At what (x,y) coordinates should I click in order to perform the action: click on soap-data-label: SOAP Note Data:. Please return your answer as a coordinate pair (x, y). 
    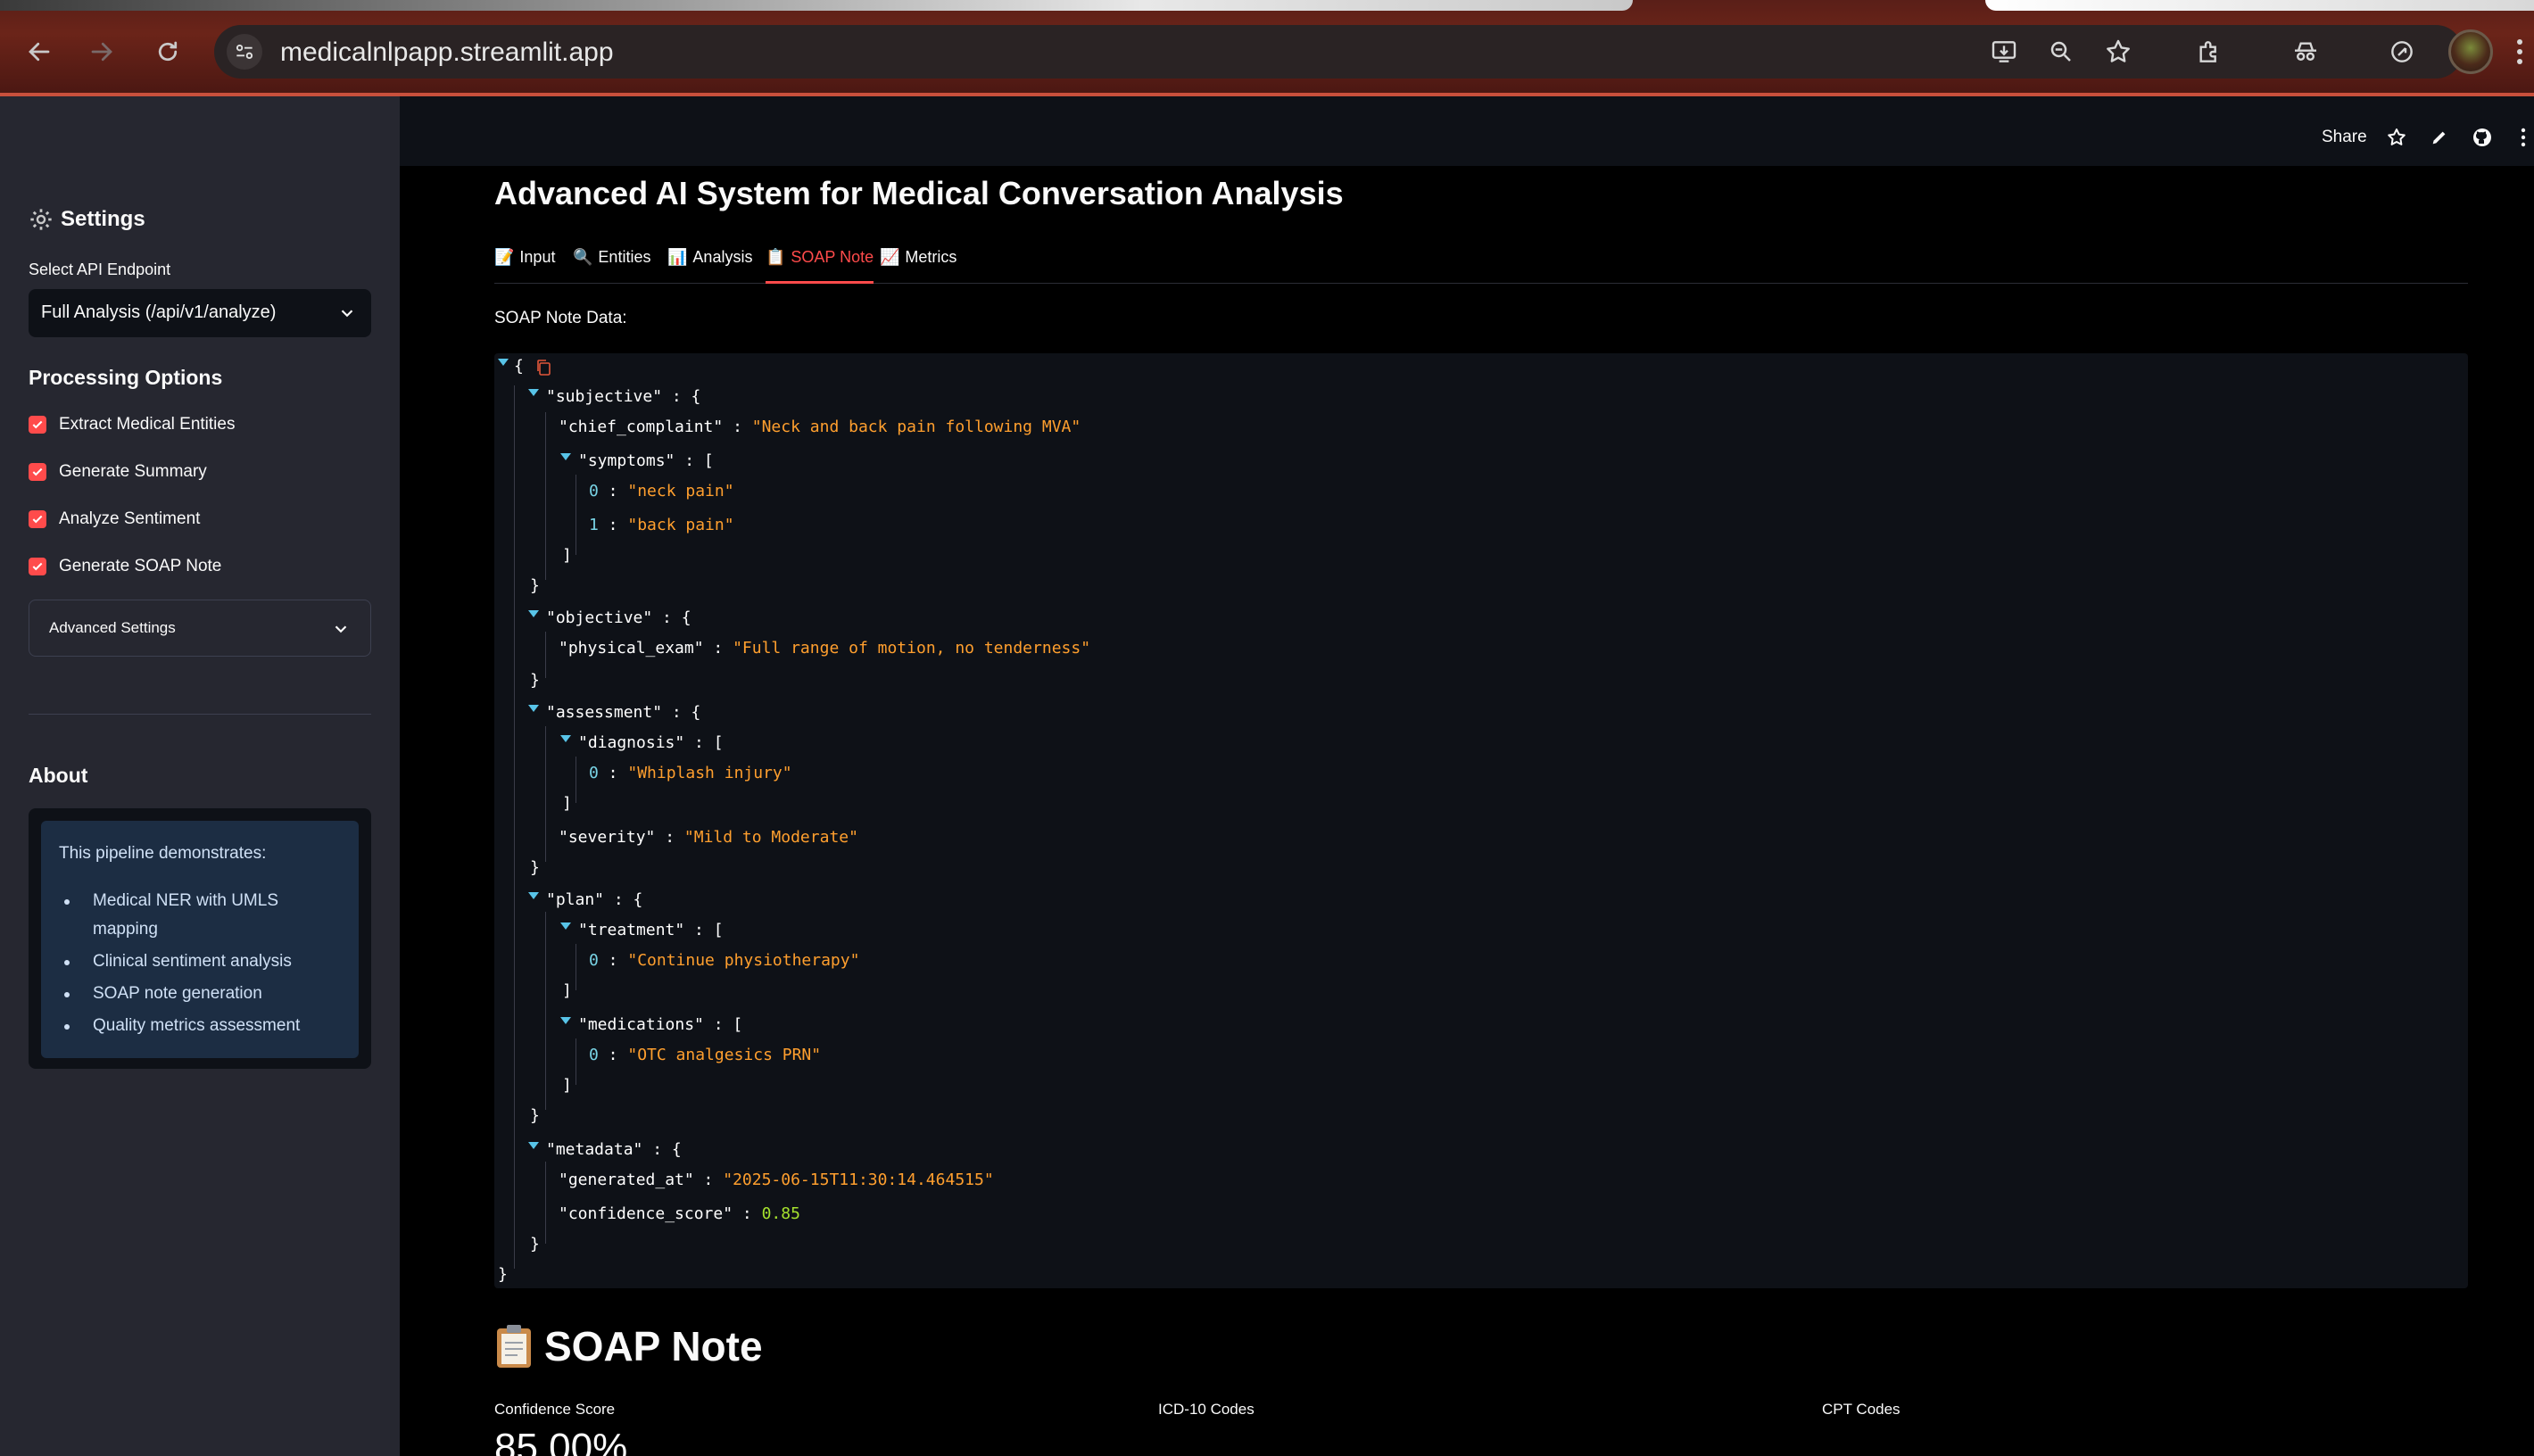
    Looking at the image, I should click on (560, 318).